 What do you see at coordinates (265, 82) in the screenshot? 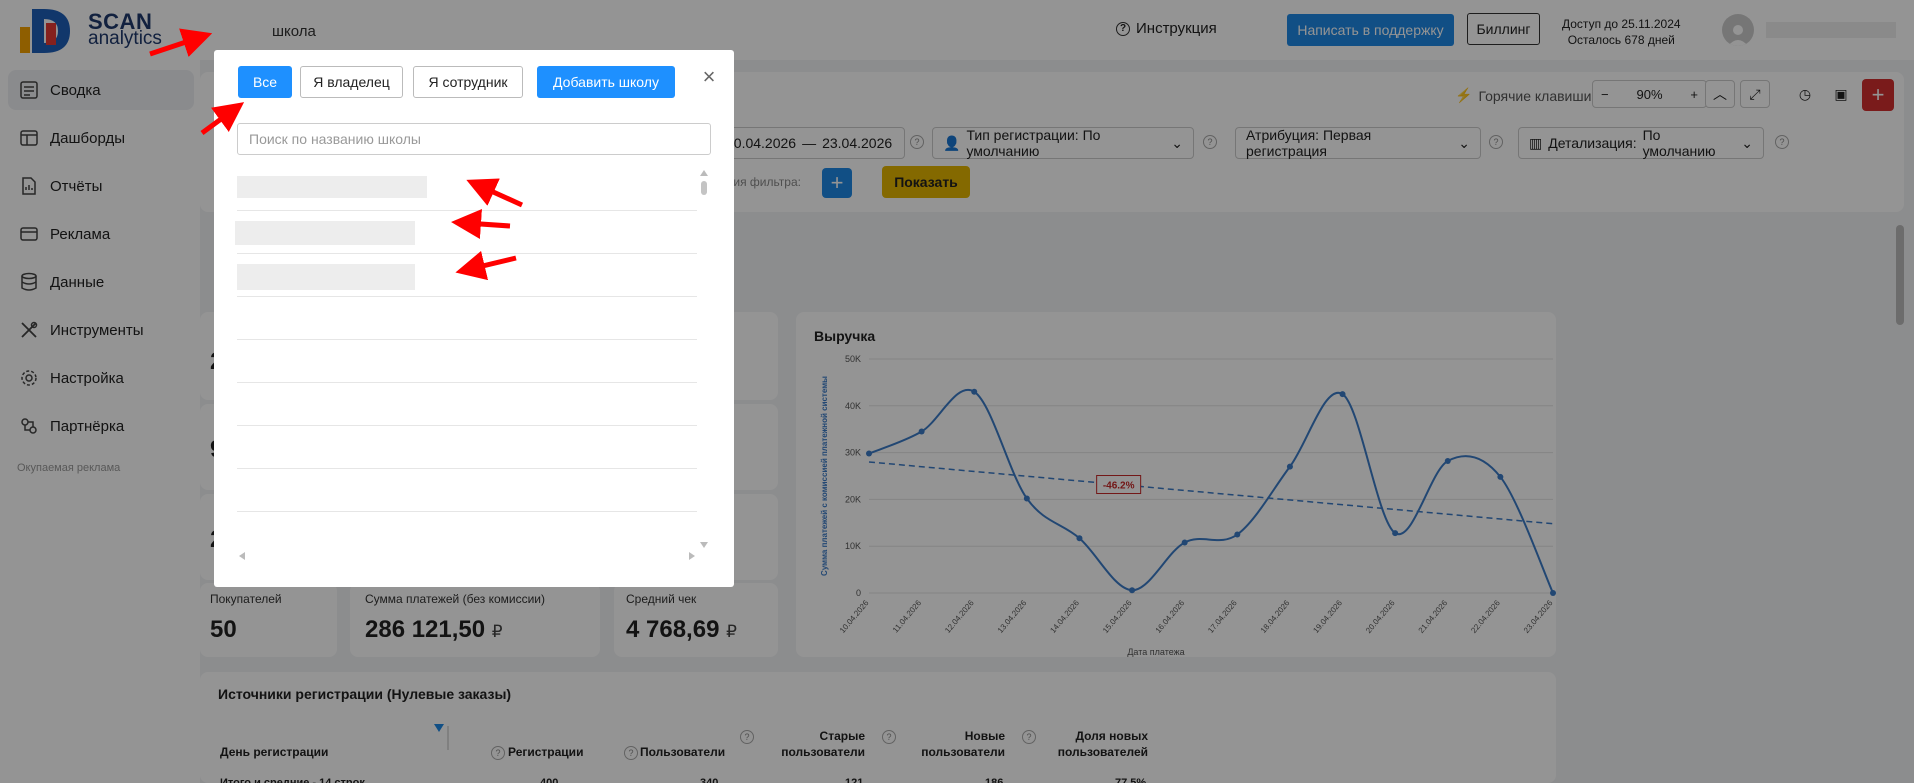
I see `tab-all: Все` at bounding box center [265, 82].